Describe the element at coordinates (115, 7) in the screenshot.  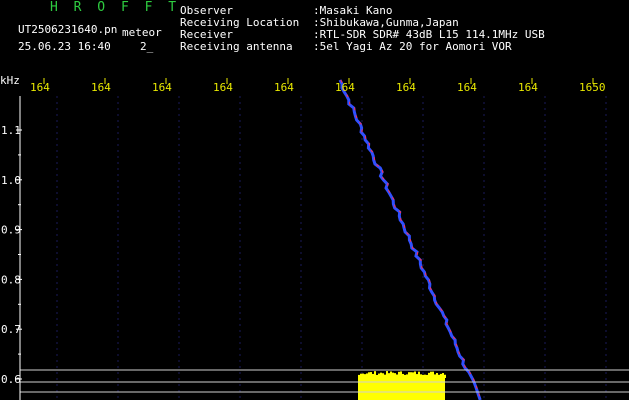
I see `app-title: H R O F F T` at that location.